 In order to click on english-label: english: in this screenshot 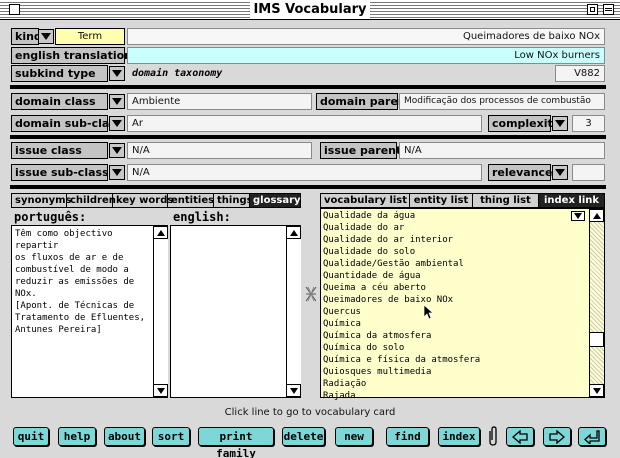, I will do `click(202, 217)`.